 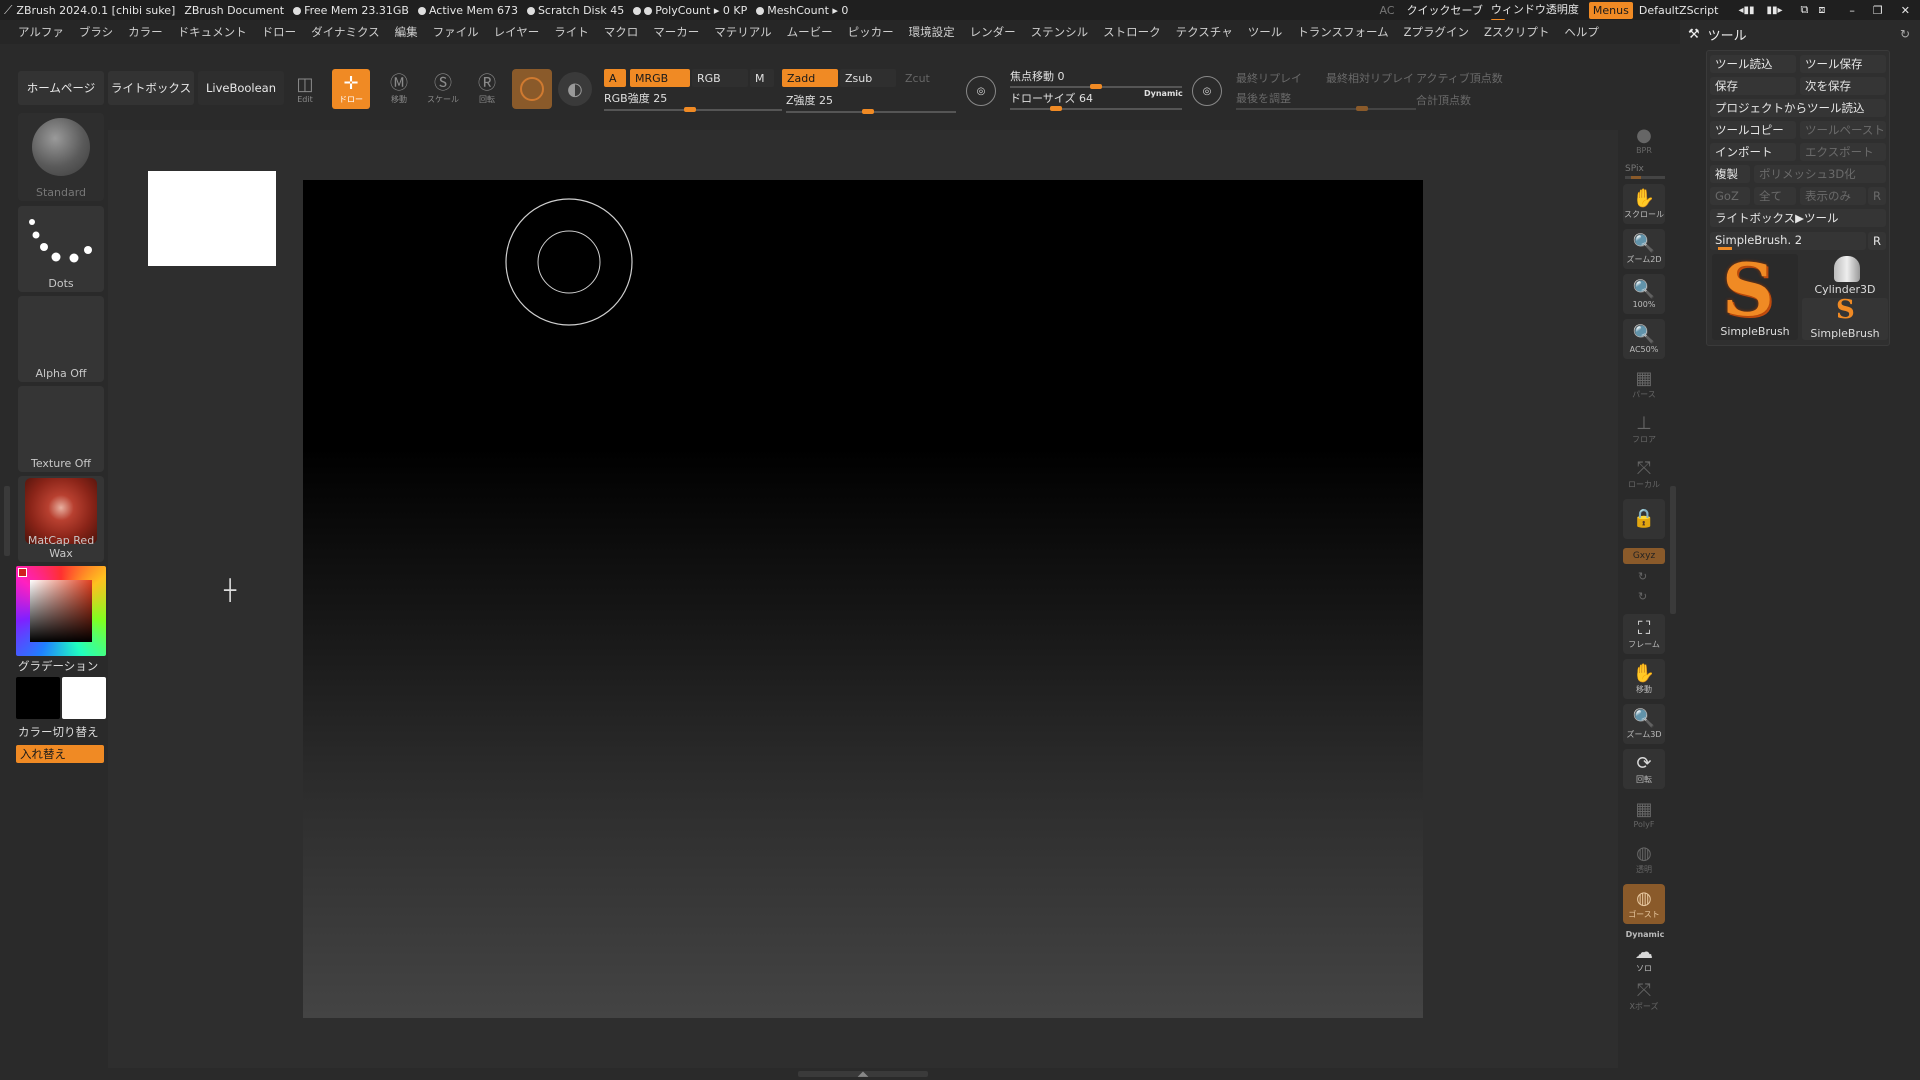 I want to click on bottom-splitter-handle: ◢◣, so click(x=863, y=1074).